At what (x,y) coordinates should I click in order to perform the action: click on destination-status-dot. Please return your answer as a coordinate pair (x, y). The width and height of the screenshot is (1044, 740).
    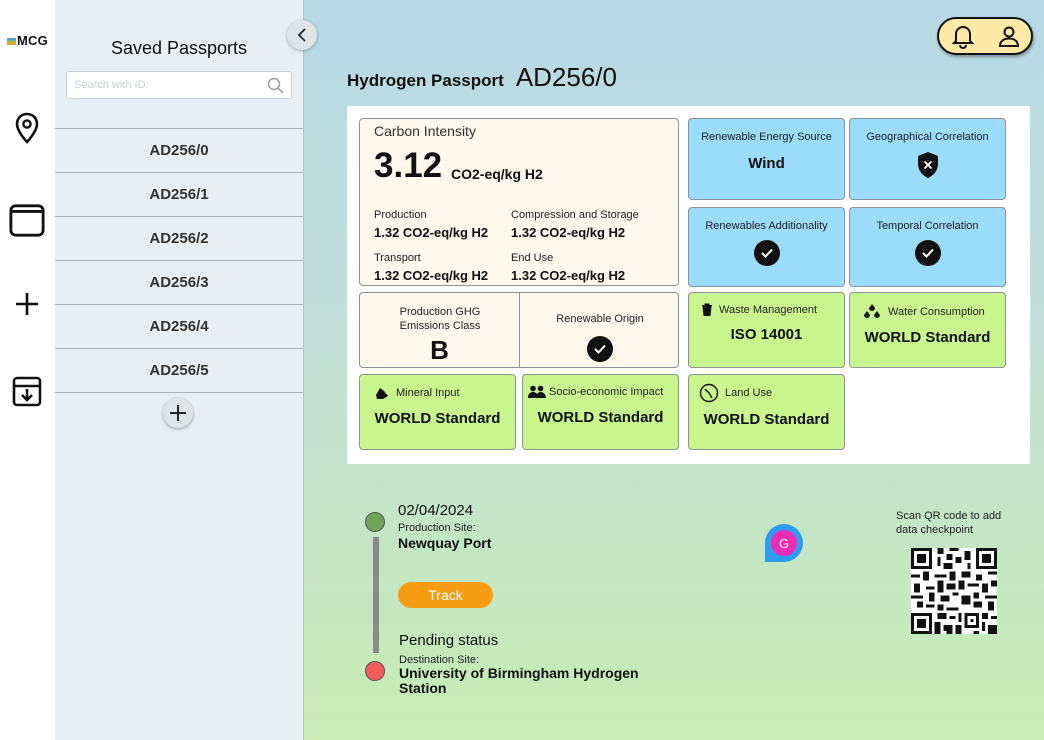
    Looking at the image, I should click on (375, 671).